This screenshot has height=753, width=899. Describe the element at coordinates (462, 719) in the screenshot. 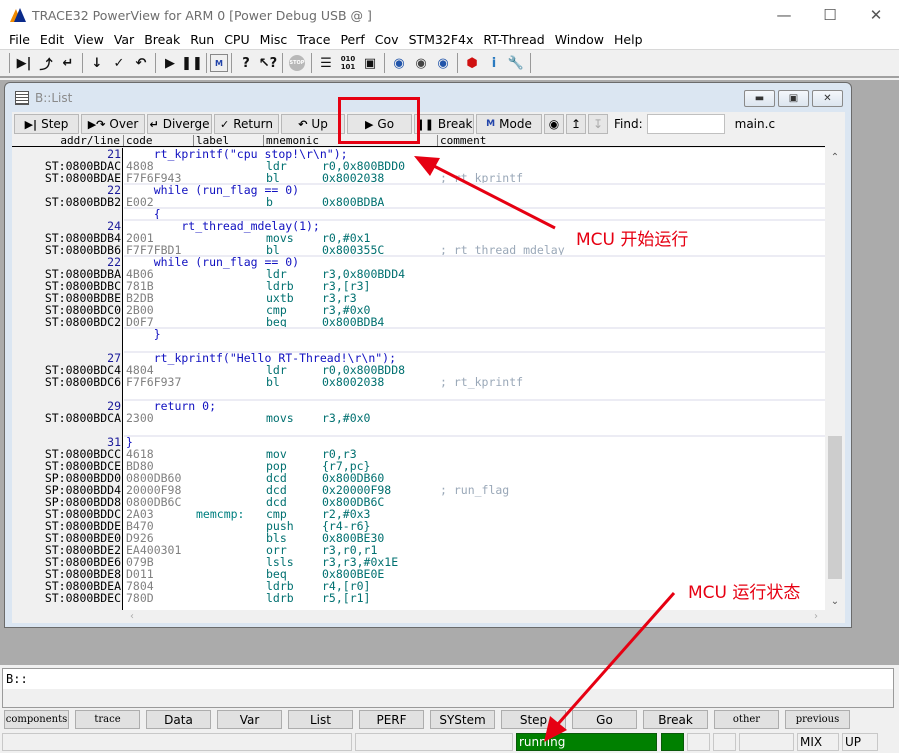

I see `softkey-system: SYStem` at that location.